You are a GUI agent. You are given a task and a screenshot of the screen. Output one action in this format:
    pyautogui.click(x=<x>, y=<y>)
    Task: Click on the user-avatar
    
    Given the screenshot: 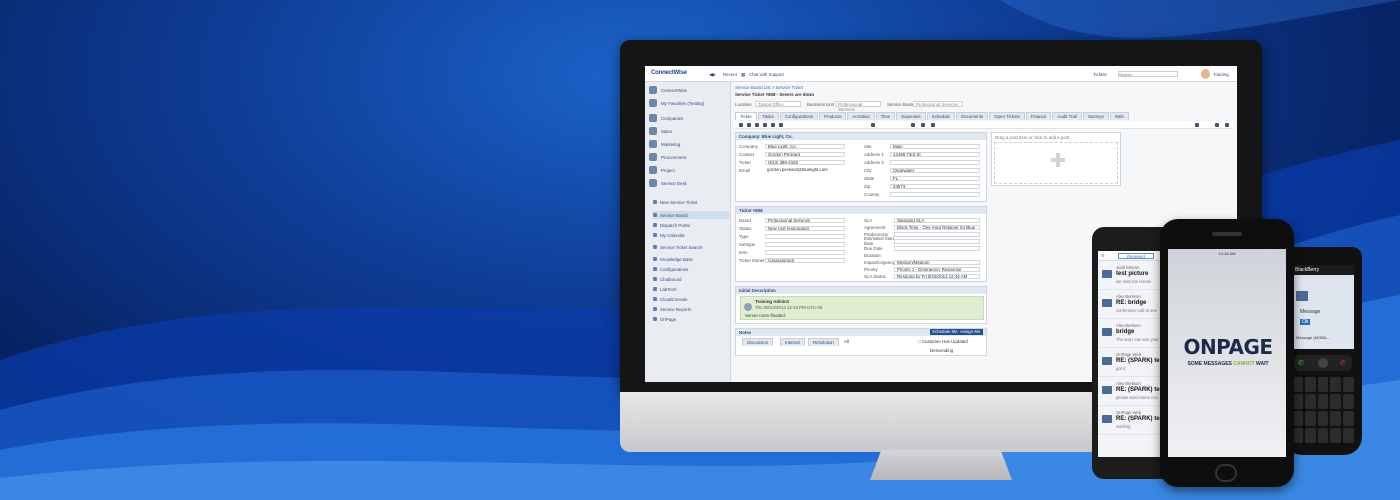 What is the action you would take?
    pyautogui.click(x=1205, y=74)
    